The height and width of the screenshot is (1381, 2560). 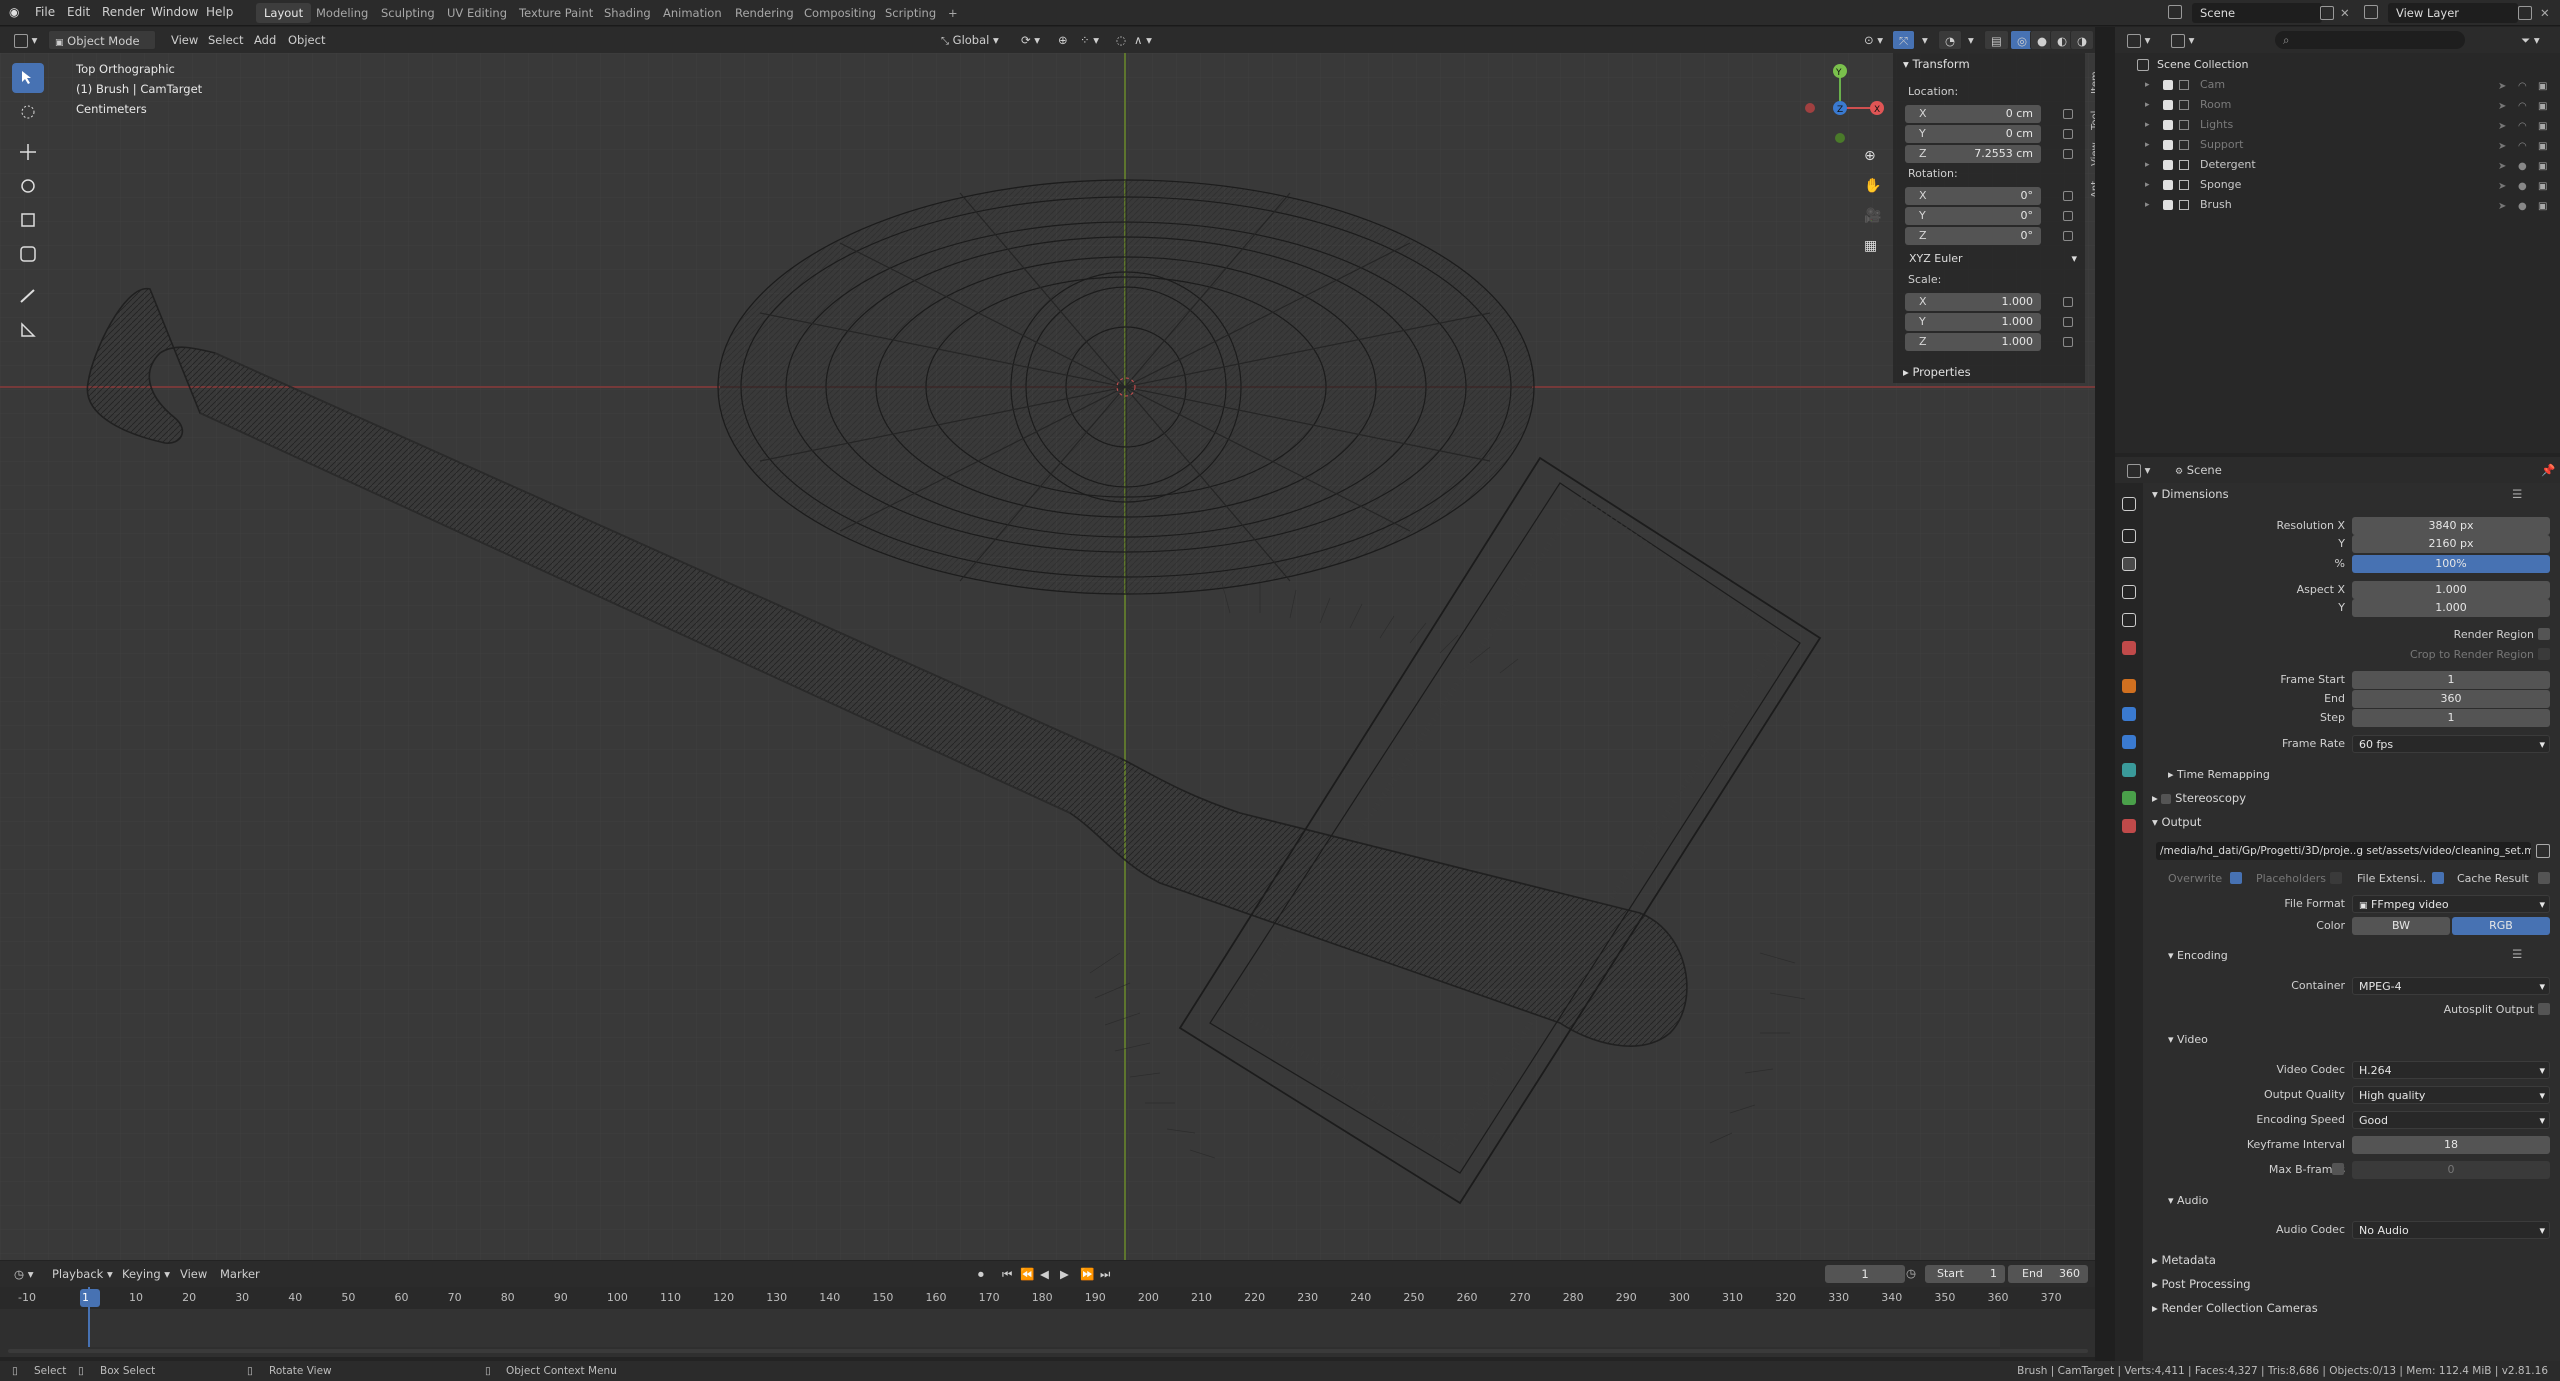 What do you see at coordinates (2337, 65) in the screenshot?
I see `scene-collection-row: Scene Collection` at bounding box center [2337, 65].